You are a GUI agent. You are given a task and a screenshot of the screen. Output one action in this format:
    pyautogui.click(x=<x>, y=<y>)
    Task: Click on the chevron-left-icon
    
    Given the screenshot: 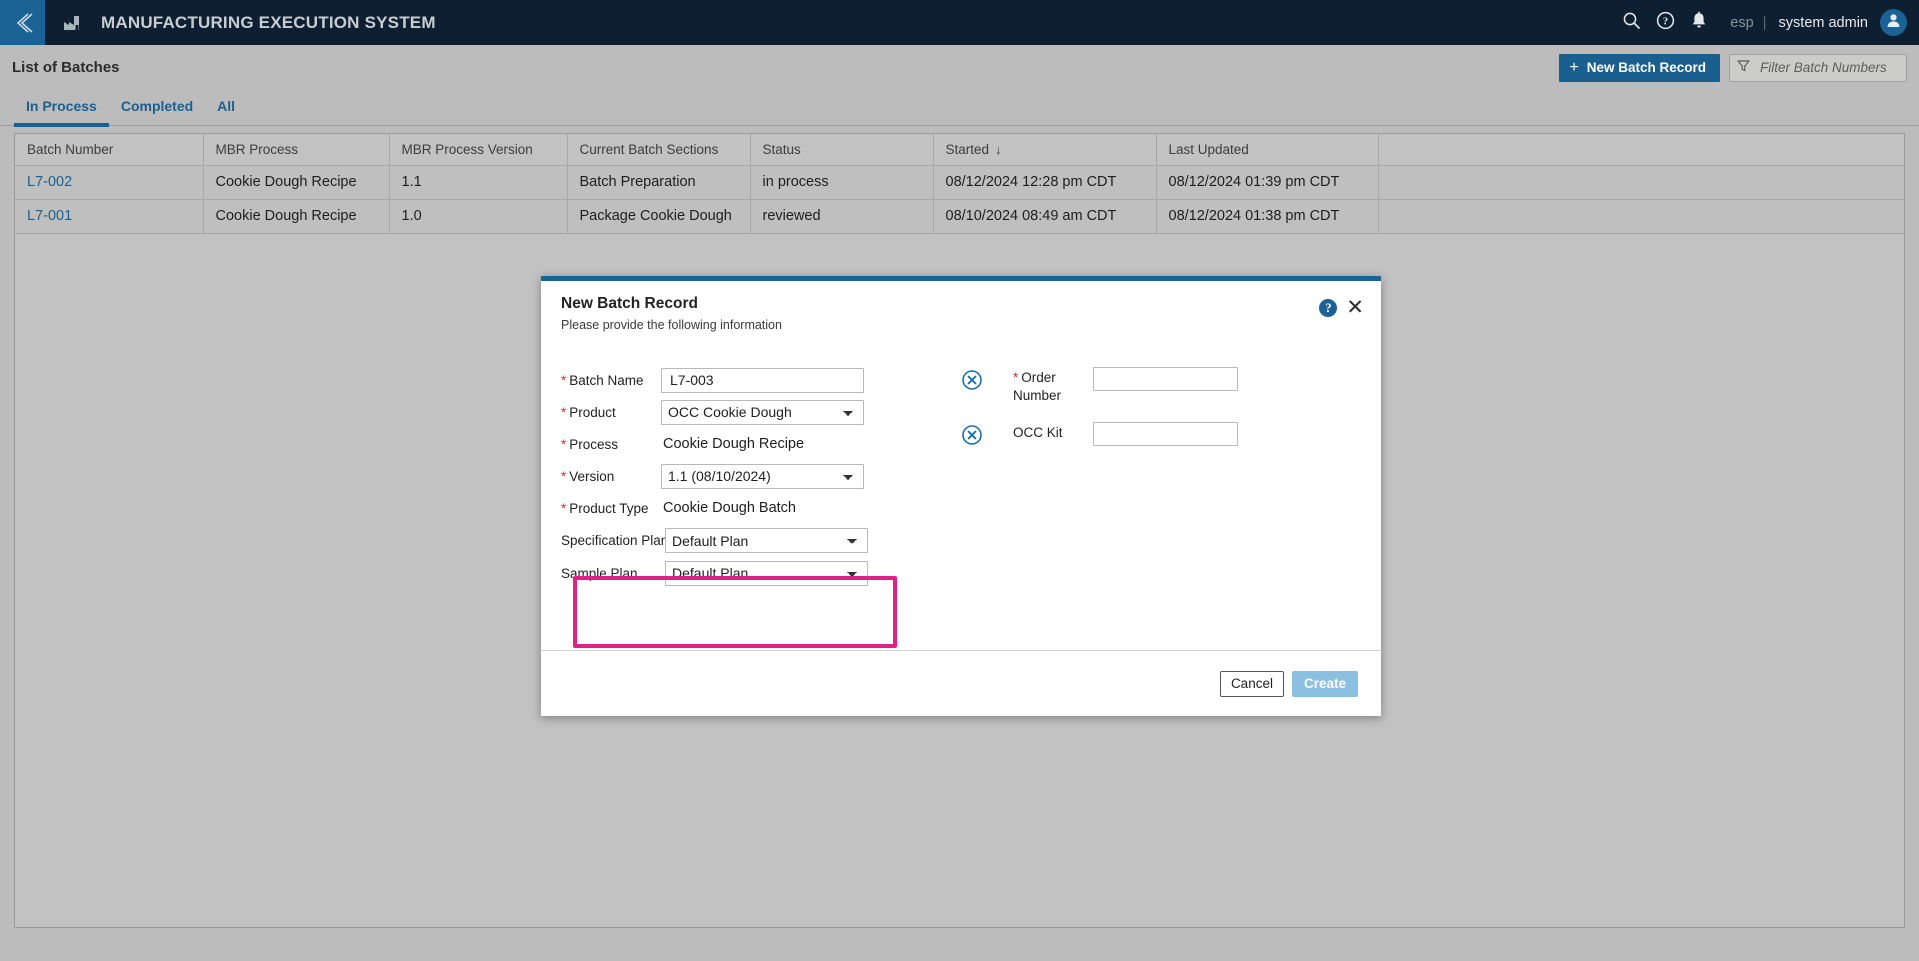 What is the action you would take?
    pyautogui.click(x=23, y=23)
    